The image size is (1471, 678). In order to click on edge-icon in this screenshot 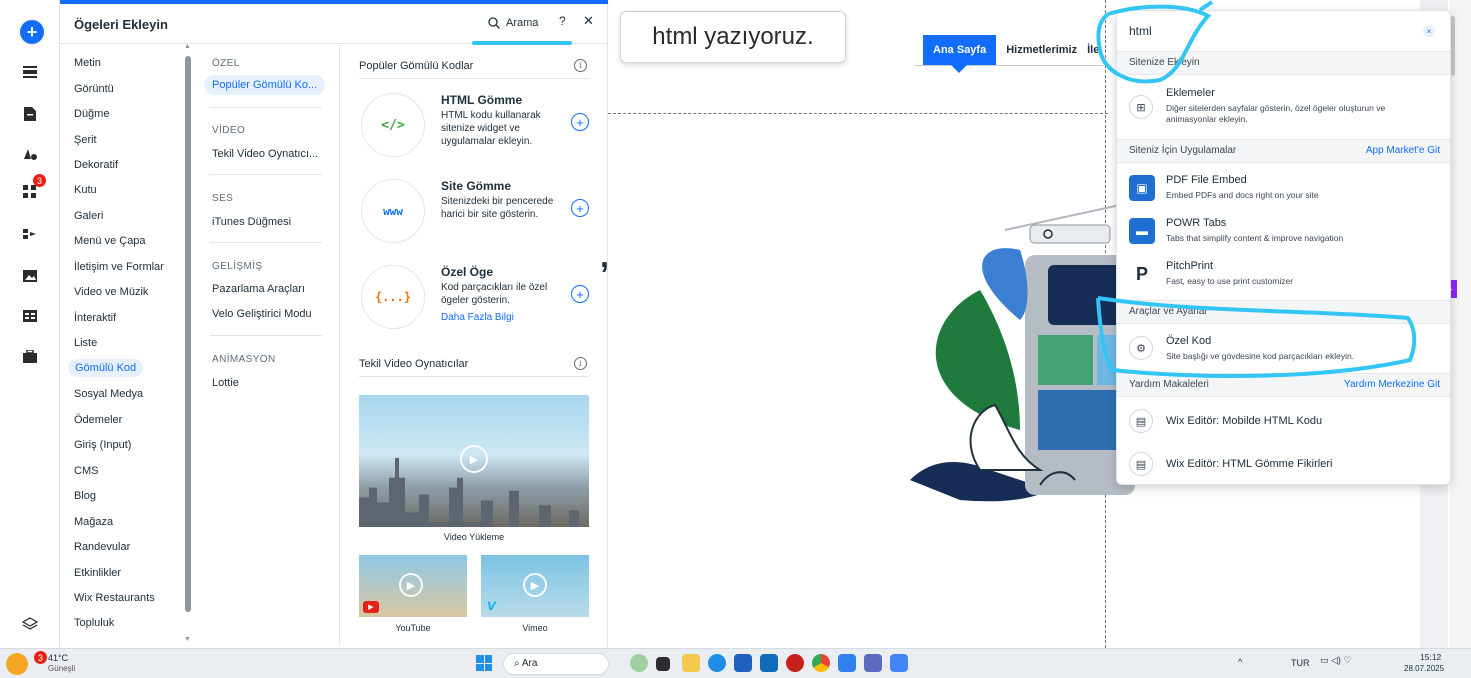, I will do `click(717, 663)`.